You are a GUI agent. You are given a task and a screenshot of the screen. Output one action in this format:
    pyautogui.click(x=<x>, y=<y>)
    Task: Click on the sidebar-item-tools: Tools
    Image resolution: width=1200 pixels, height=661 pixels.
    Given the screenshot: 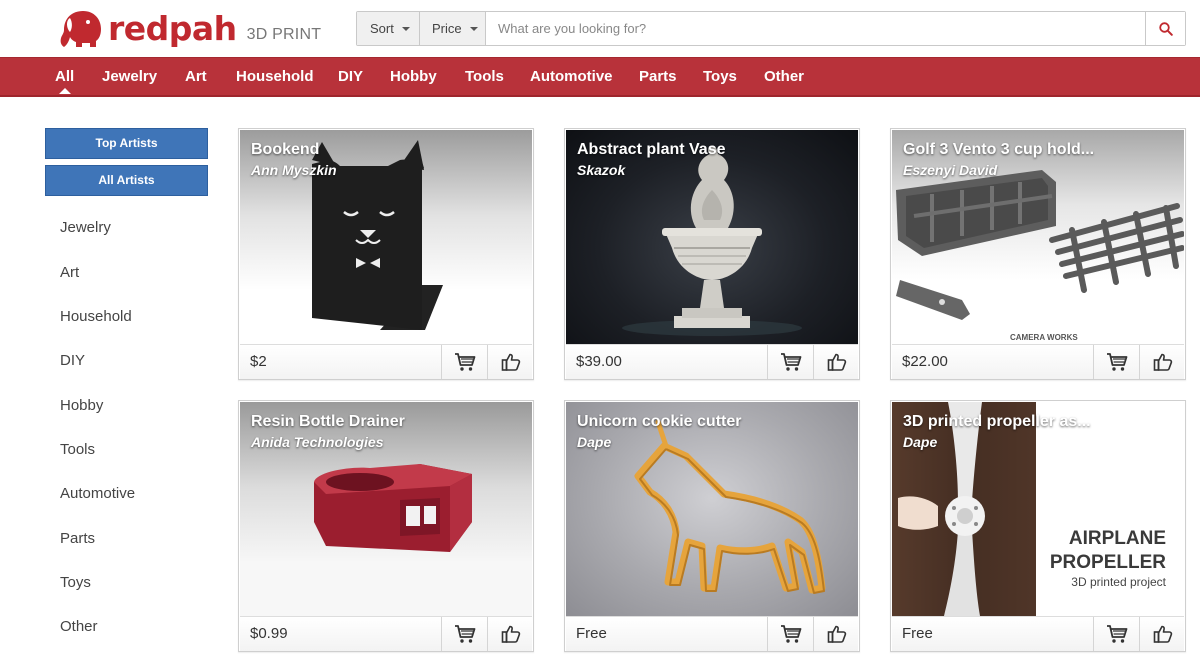 What is the action you would take?
    pyautogui.click(x=77, y=449)
    